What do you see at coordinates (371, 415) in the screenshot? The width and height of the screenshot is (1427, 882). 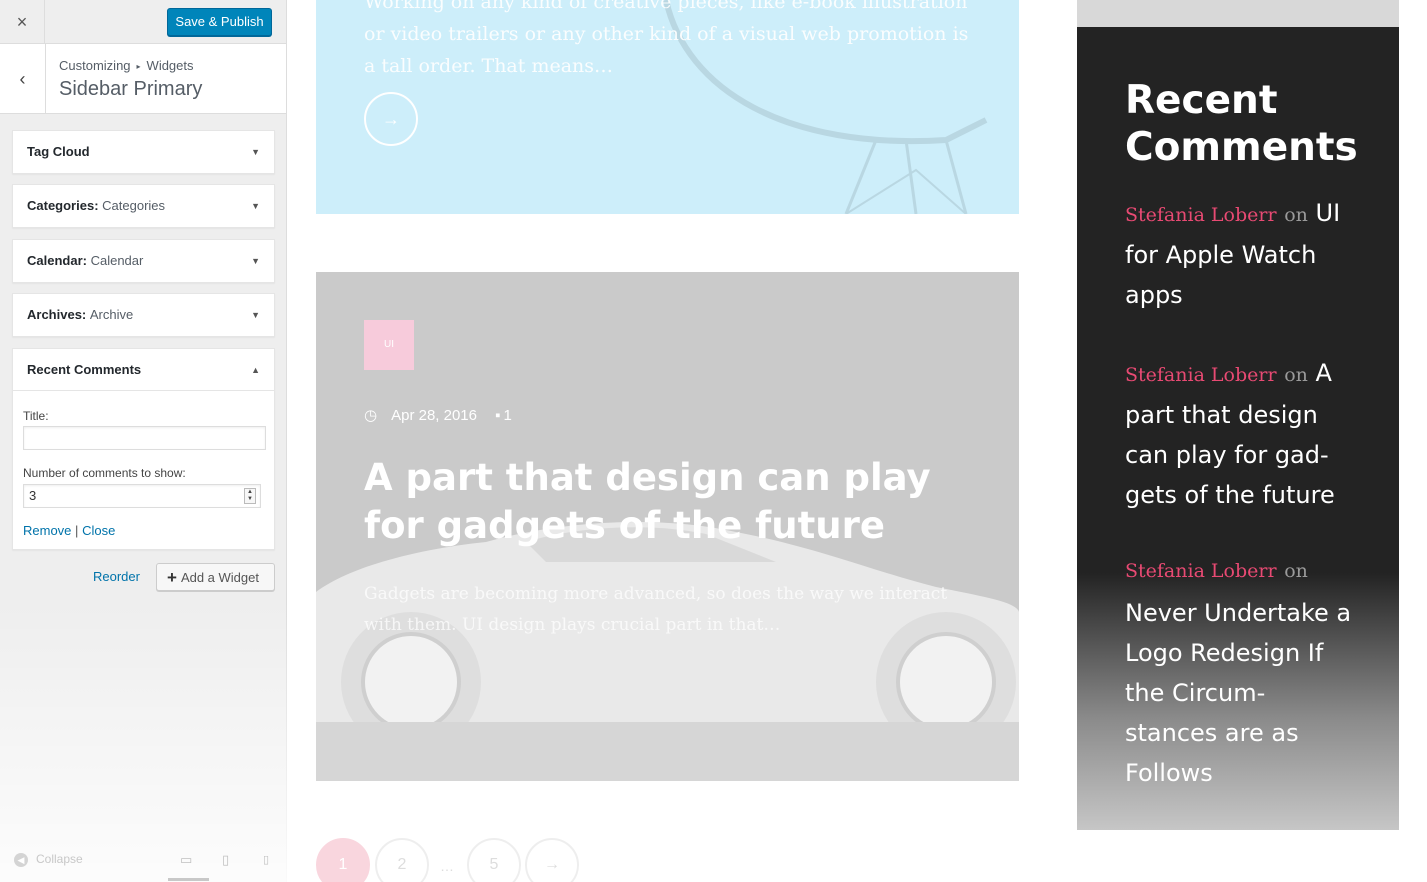 I see `clock-icon: ◷` at bounding box center [371, 415].